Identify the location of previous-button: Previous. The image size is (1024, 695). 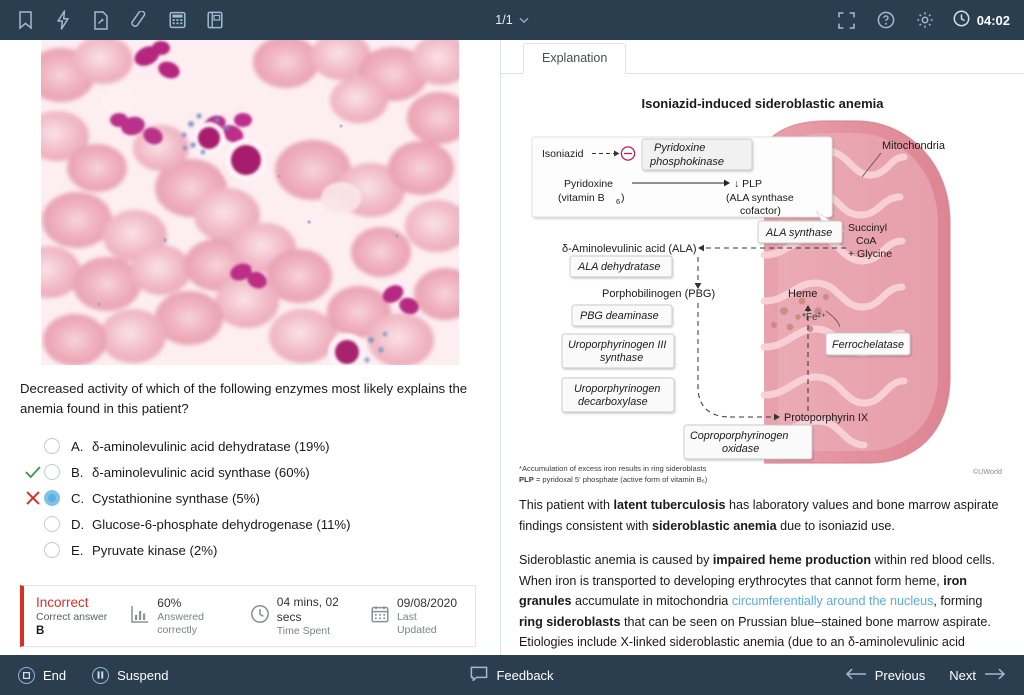
(885, 675).